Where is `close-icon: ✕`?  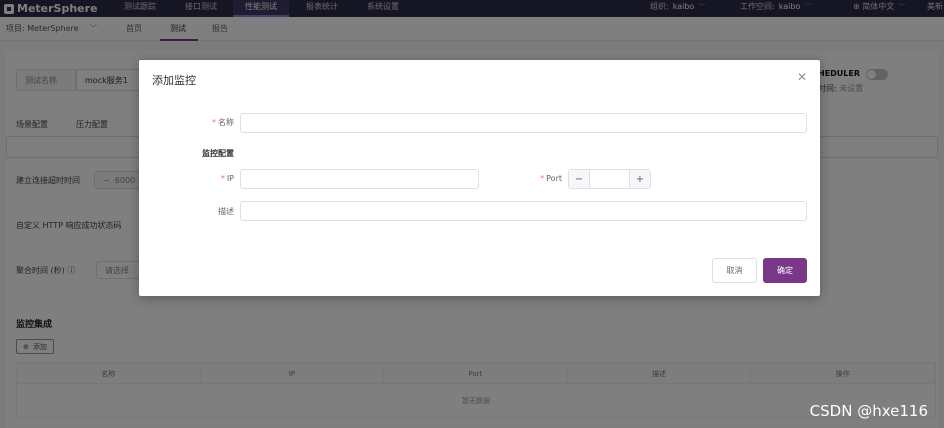 close-icon: ✕ is located at coordinates (802, 77).